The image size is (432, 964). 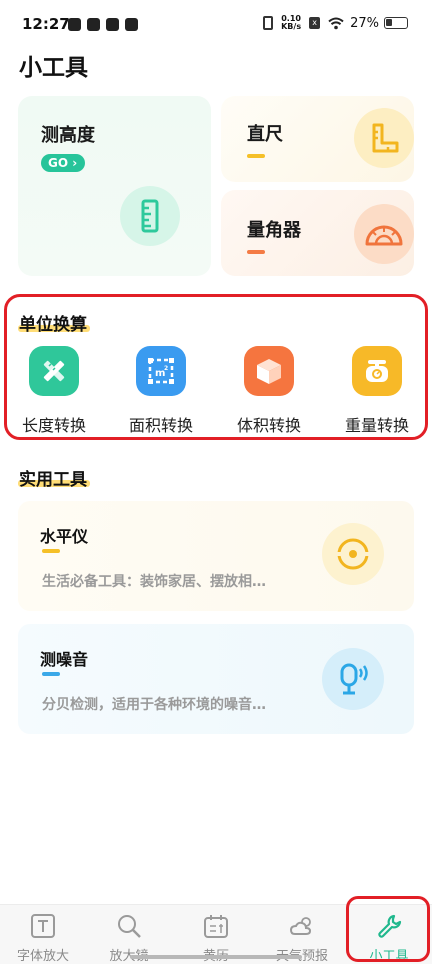 I want to click on calendar-icon, so click(x=216, y=926).